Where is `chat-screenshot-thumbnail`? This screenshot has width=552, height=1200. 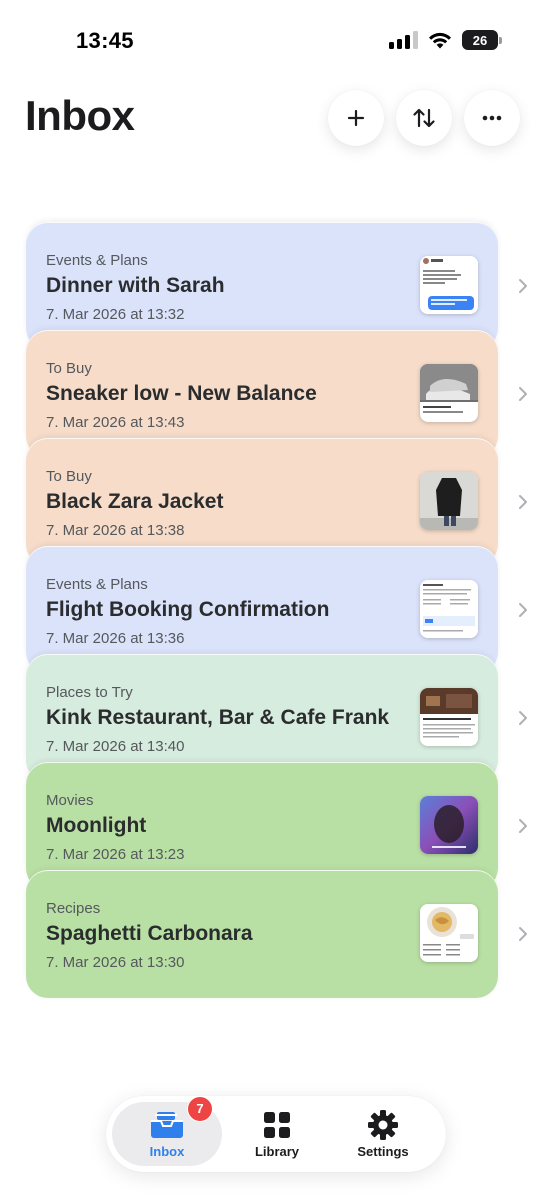
chat-screenshot-thumbnail is located at coordinates (449, 285).